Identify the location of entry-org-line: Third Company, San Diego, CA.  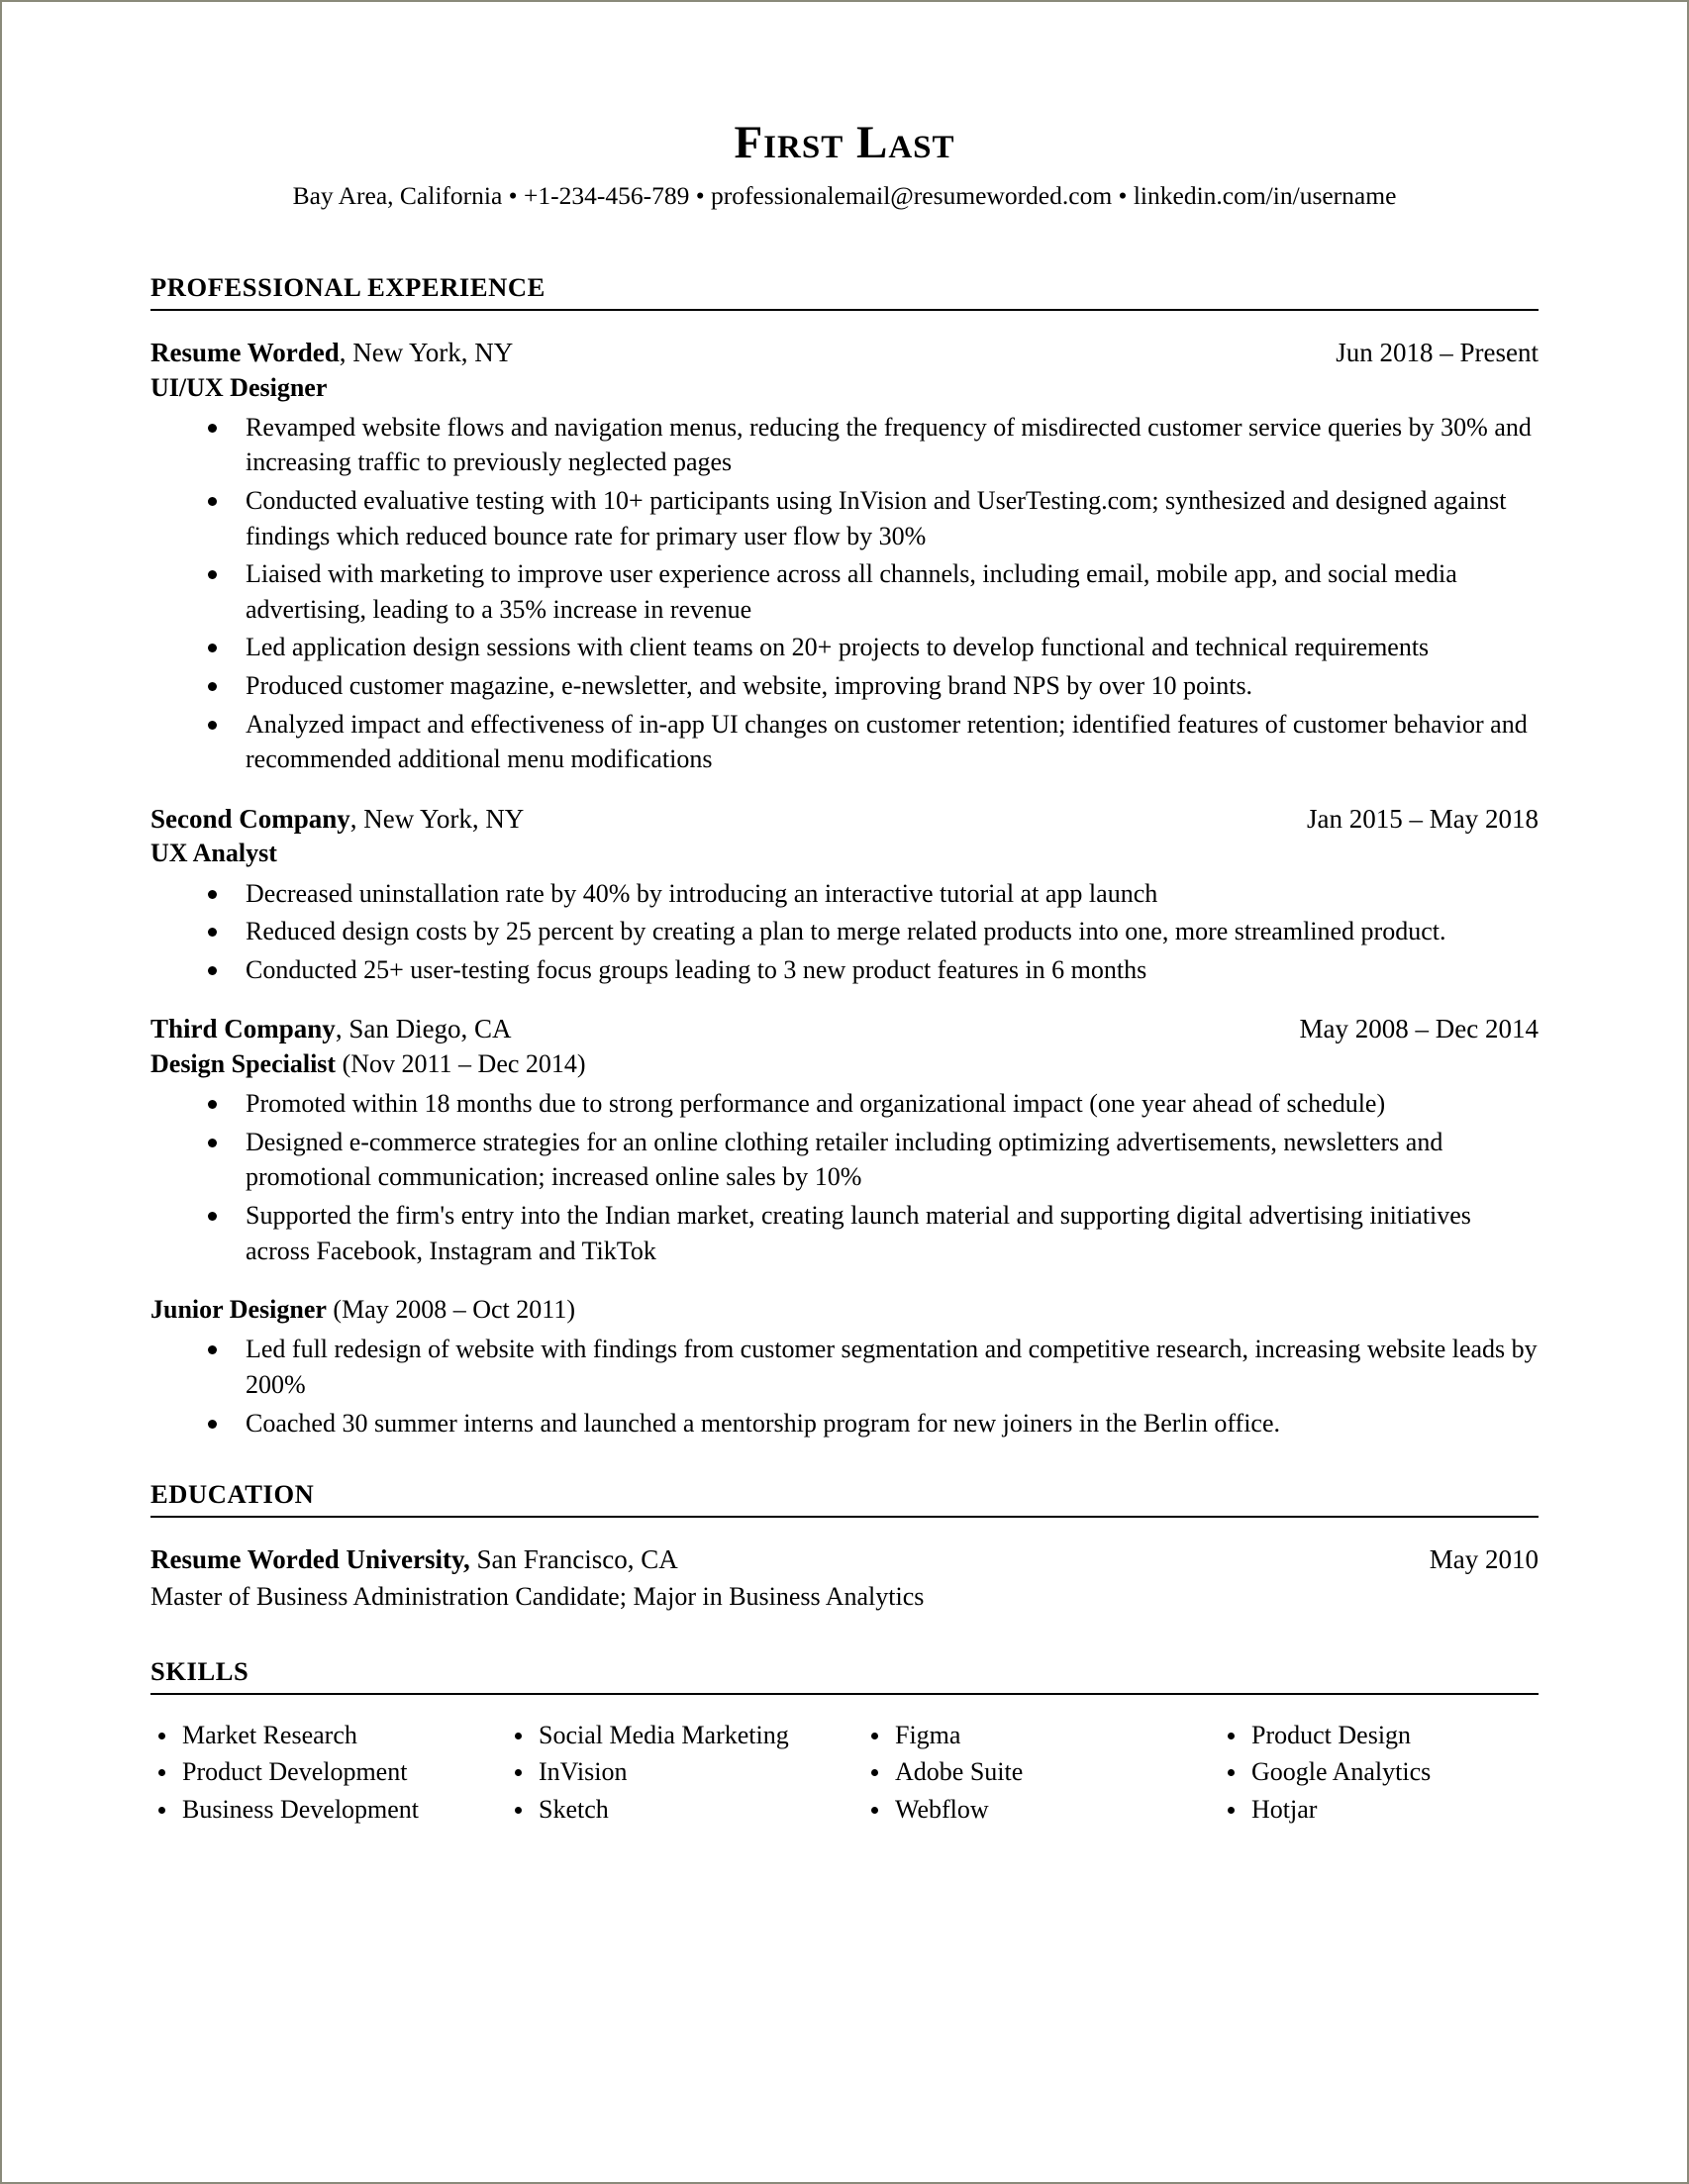
(331, 1029).